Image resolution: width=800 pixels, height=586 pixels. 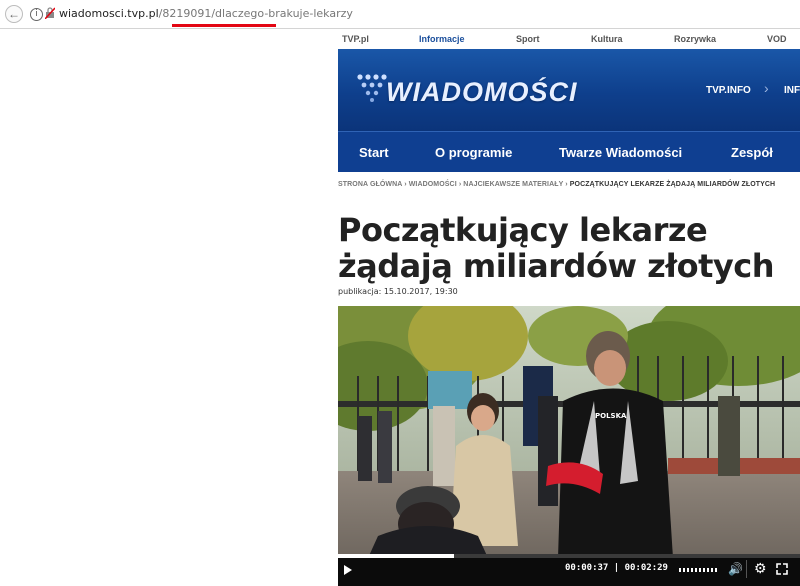 I want to click on player-controls: 00:00:37 | 00:02:29 🔊 ⚙, so click(x=569, y=570).